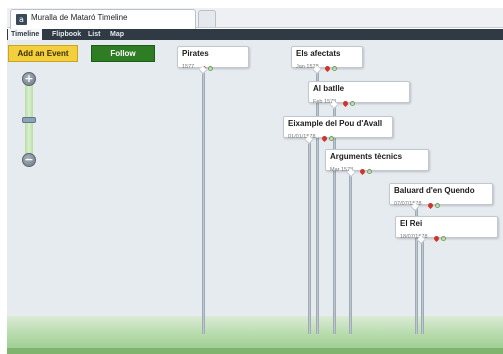  What do you see at coordinates (441, 196) in the screenshot?
I see `event-card: Baluard d'en Quendo 07/07/1578` at bounding box center [441, 196].